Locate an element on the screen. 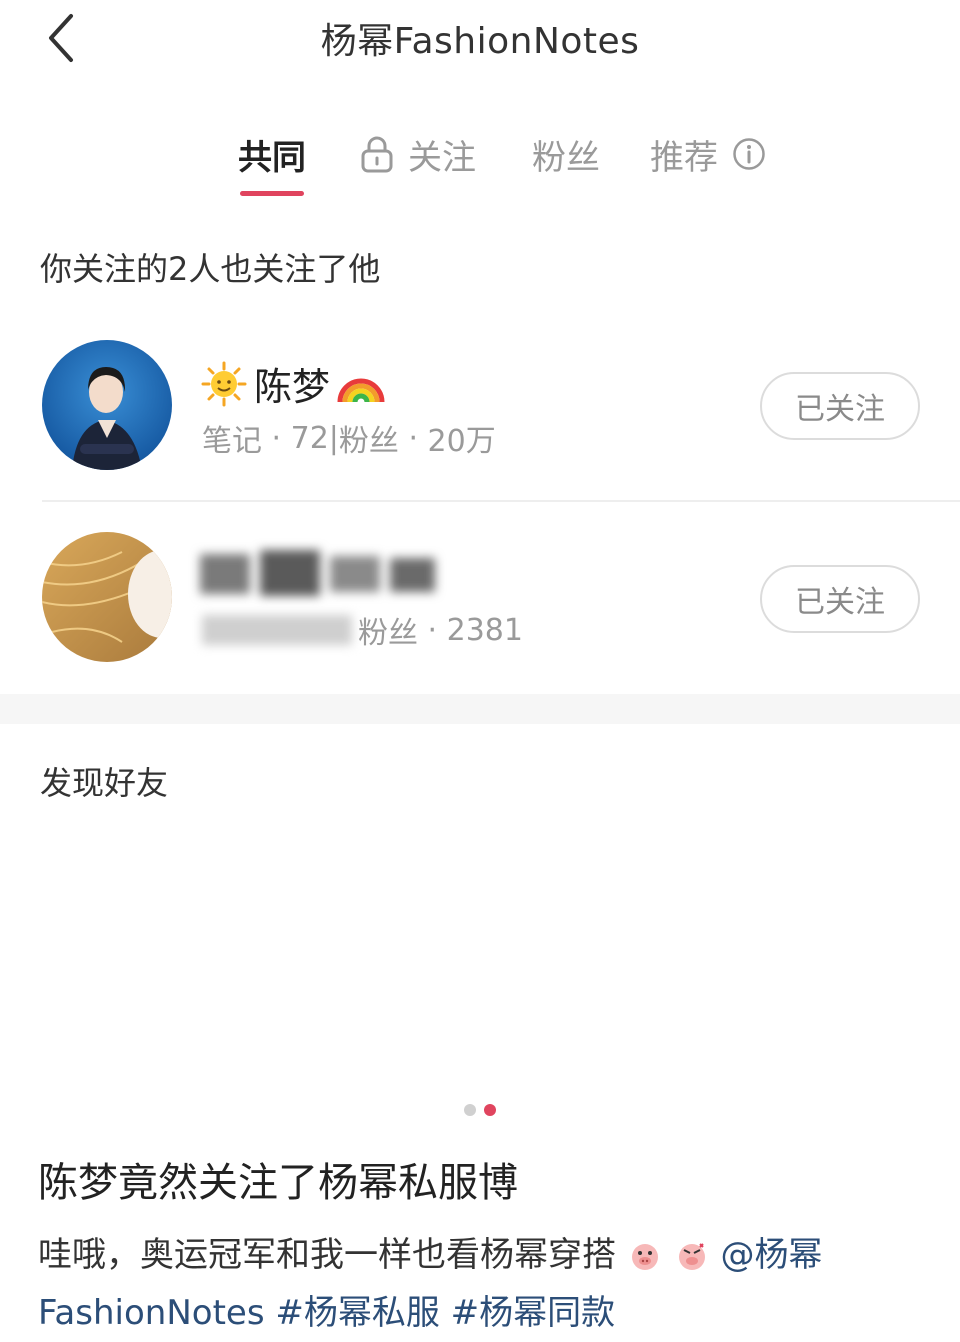 This screenshot has height=1342, width=960. pager-dot-active is located at coordinates (490, 1110).